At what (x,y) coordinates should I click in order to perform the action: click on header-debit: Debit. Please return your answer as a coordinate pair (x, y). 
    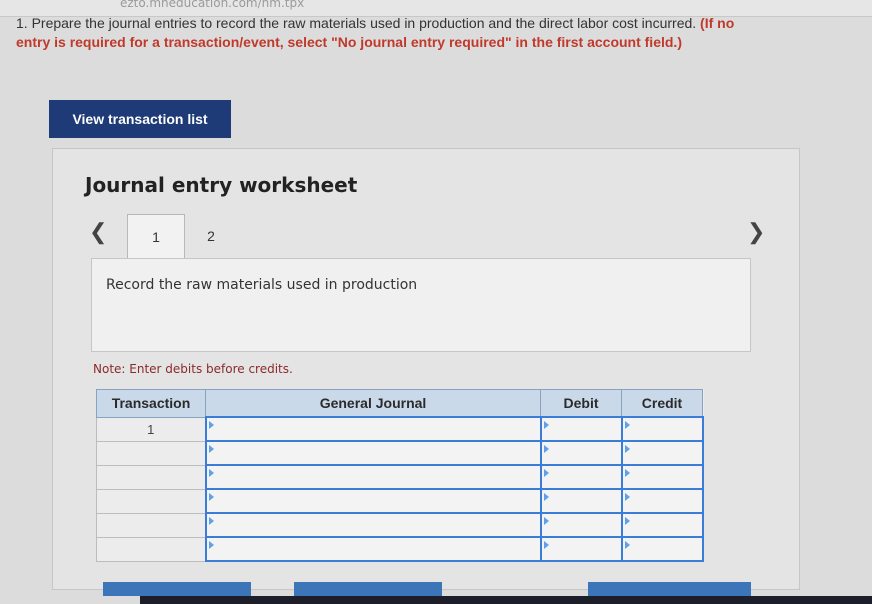
    Looking at the image, I should click on (581, 403).